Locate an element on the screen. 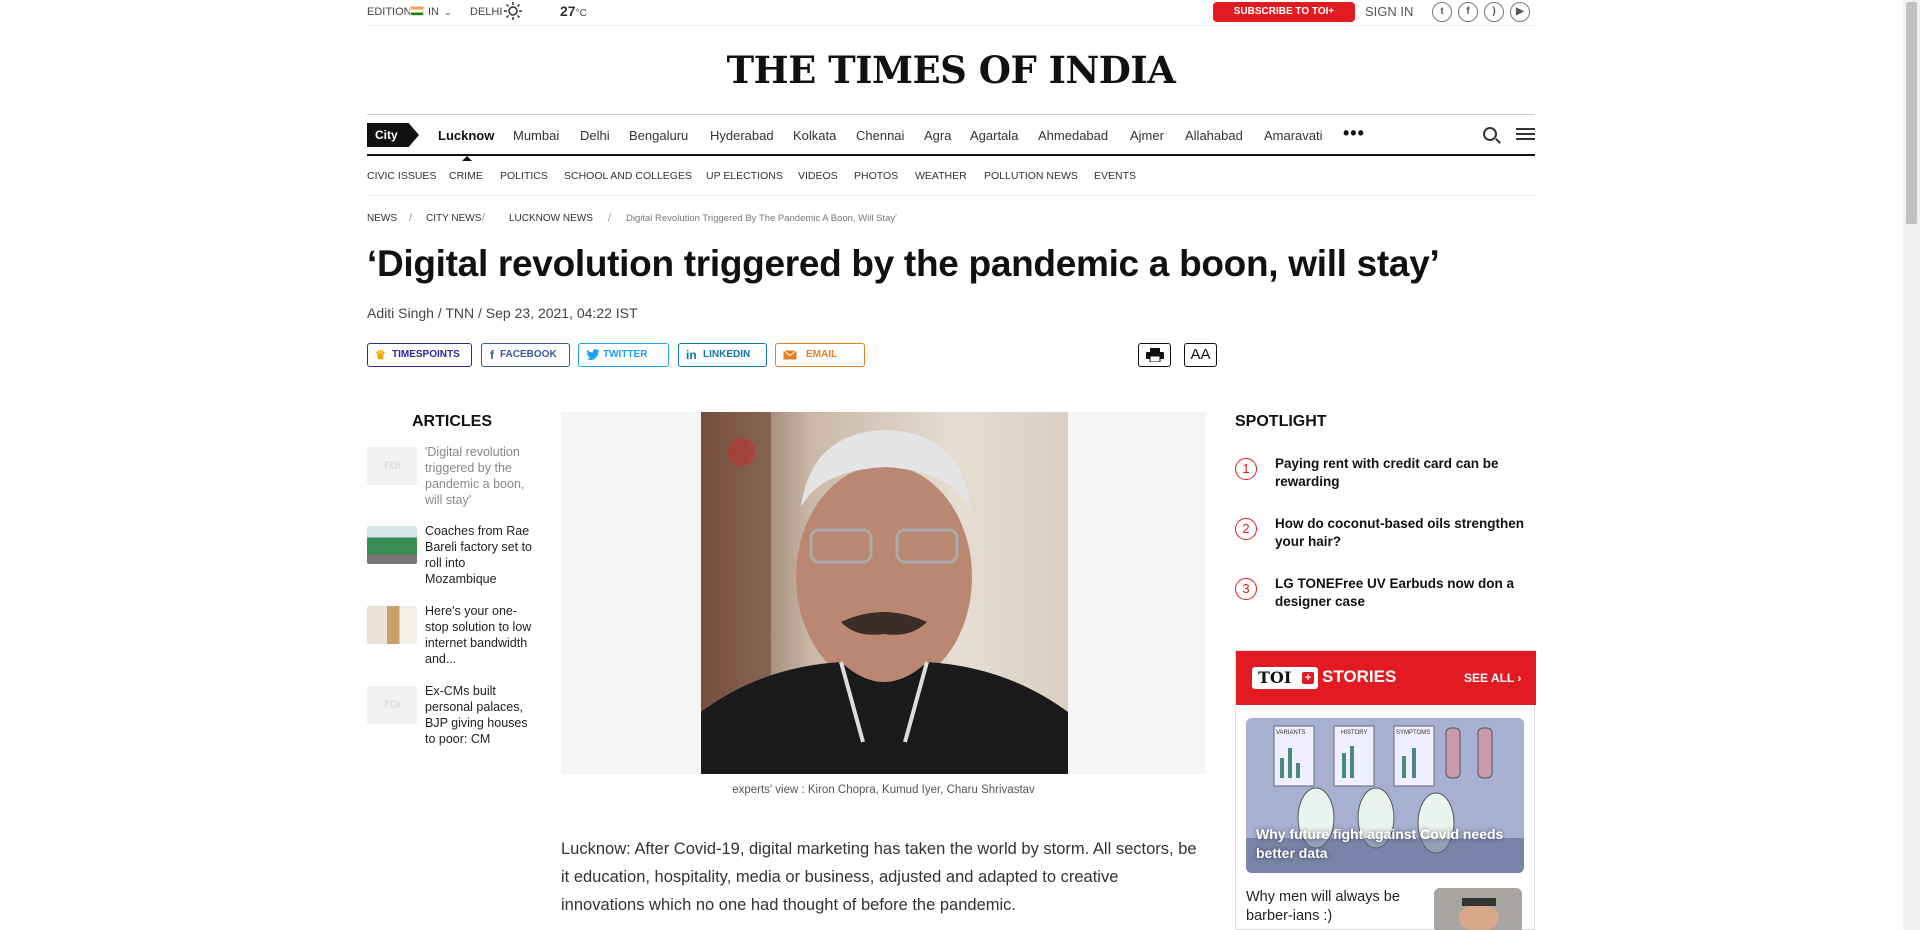 This screenshot has width=1920, height=930. stories-title: STORIES is located at coordinates (1359, 676).